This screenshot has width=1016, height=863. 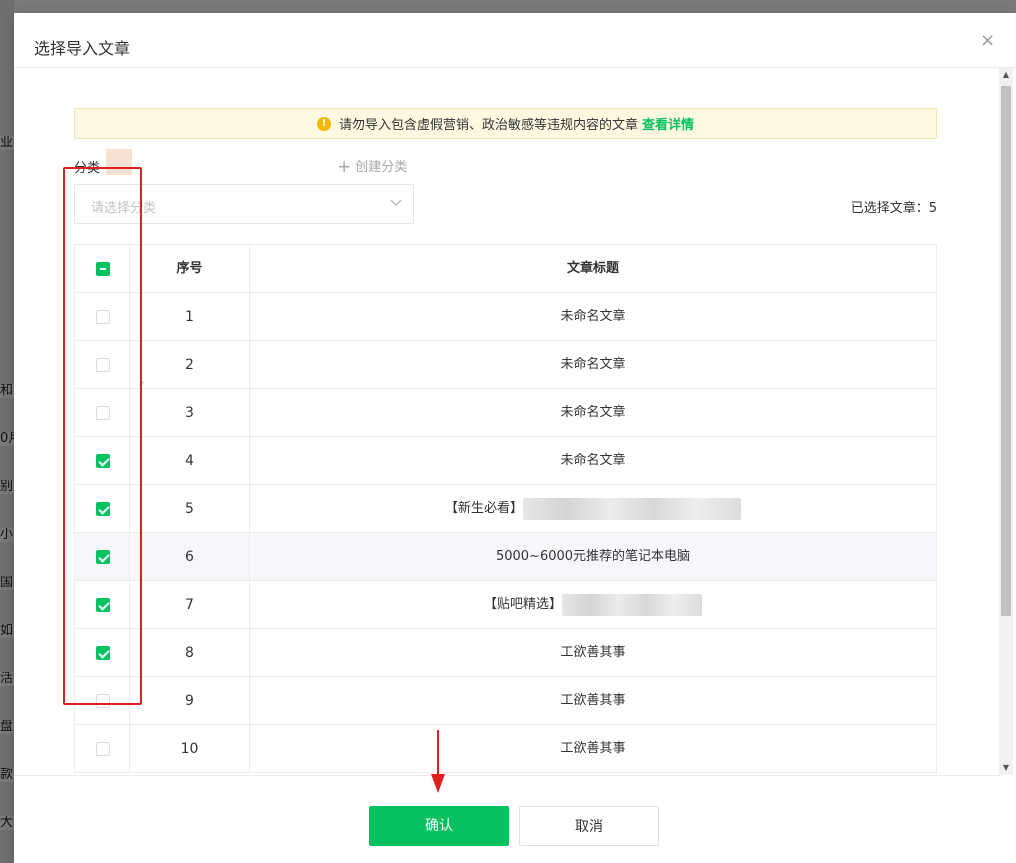 I want to click on table-row: 7 【贴吧精选】, so click(x=505, y=605).